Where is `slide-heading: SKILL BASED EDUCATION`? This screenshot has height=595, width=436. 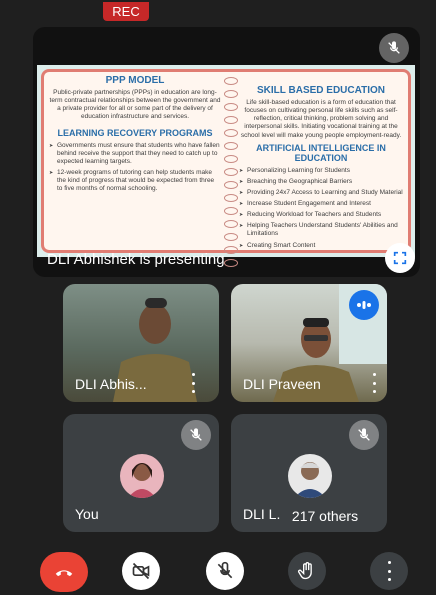 slide-heading: SKILL BASED EDUCATION is located at coordinates (321, 90).